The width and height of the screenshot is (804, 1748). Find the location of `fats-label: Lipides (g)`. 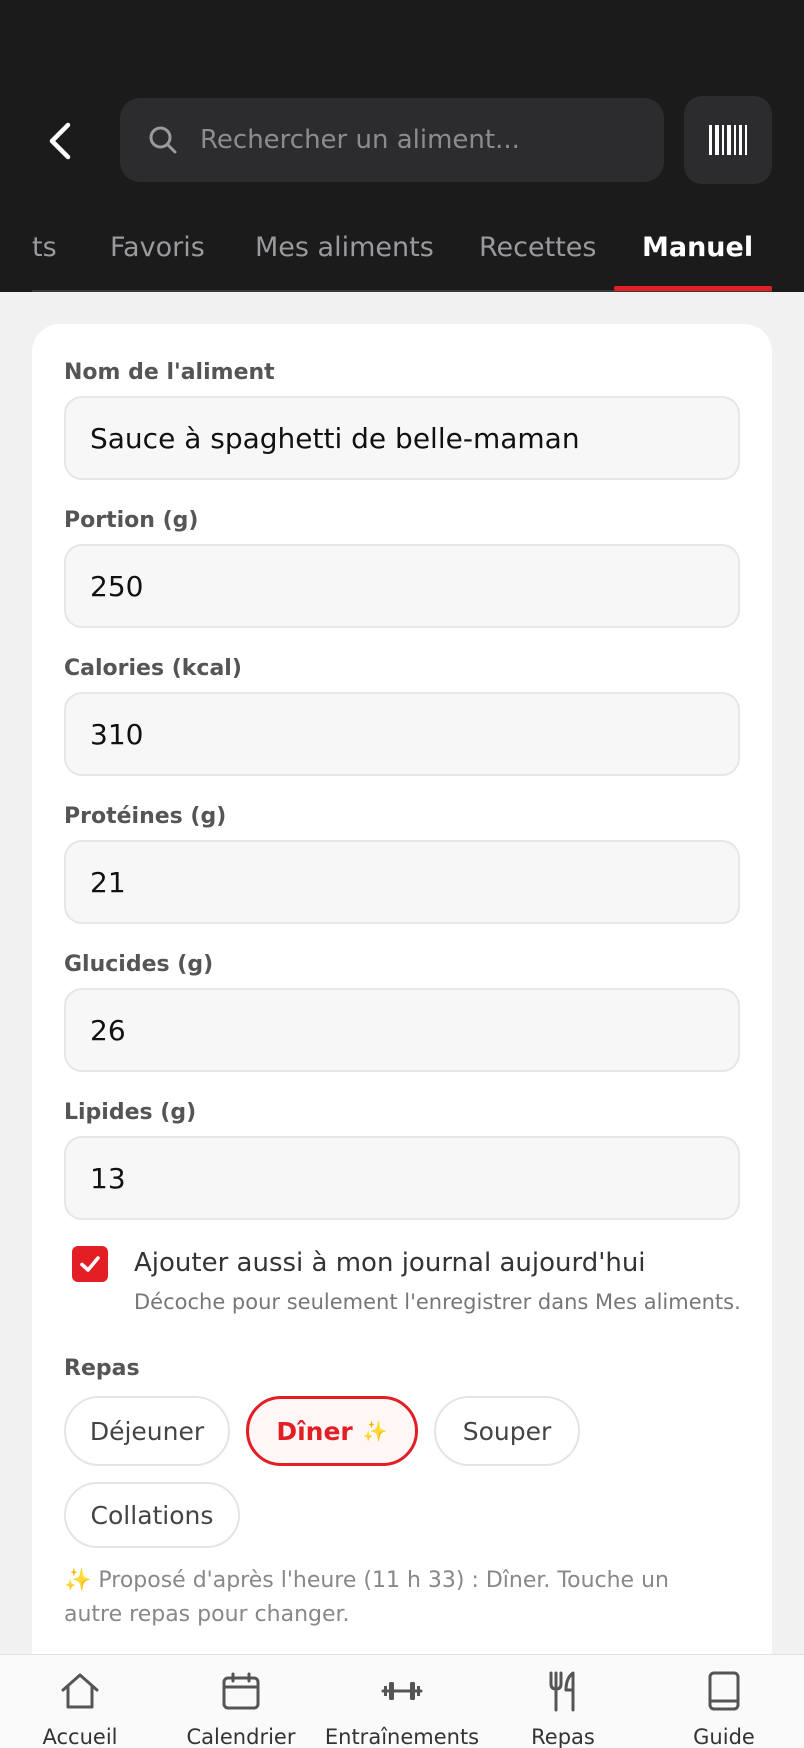

fats-label: Lipides (g) is located at coordinates (130, 1112).